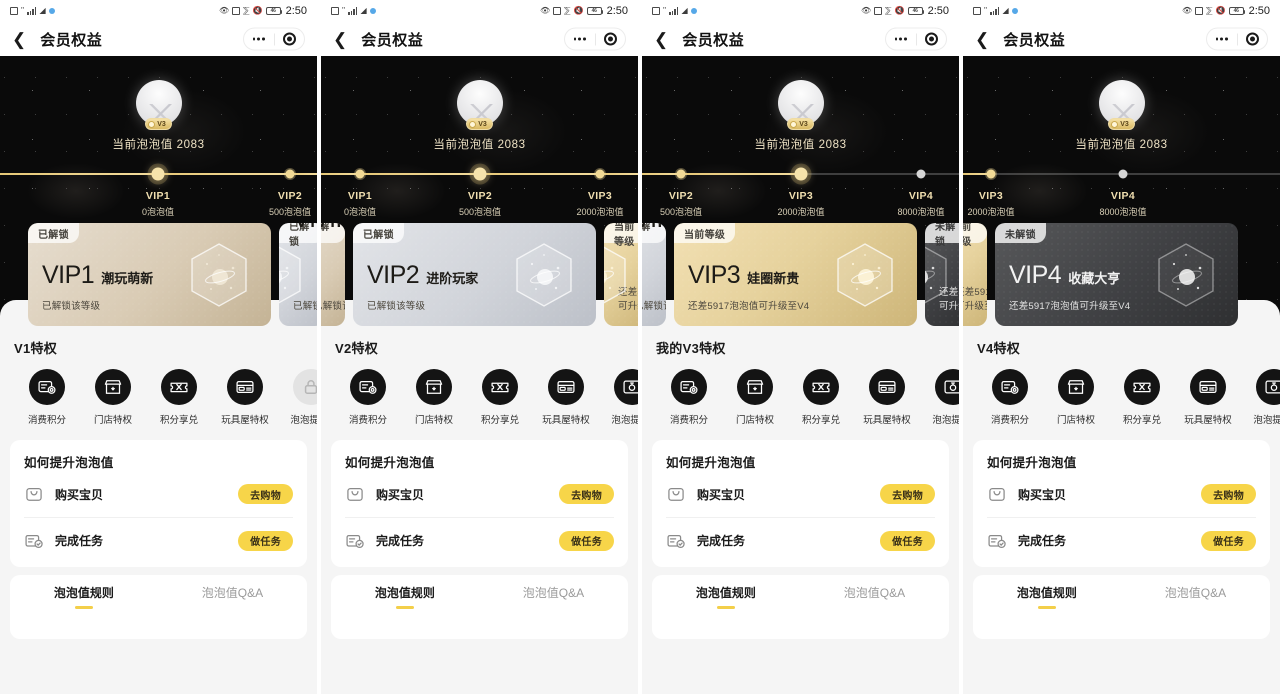 Image resolution: width=1280 pixels, height=694 pixels. Describe the element at coordinates (1123, 174) in the screenshot. I see `progress-node` at that location.